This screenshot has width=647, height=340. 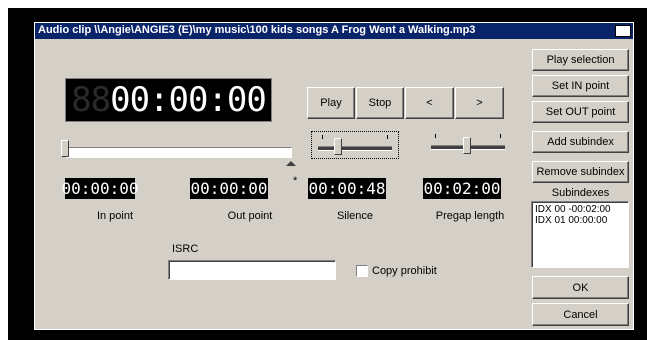 What do you see at coordinates (185, 249) in the screenshot?
I see `isrc-label: ISRC` at bounding box center [185, 249].